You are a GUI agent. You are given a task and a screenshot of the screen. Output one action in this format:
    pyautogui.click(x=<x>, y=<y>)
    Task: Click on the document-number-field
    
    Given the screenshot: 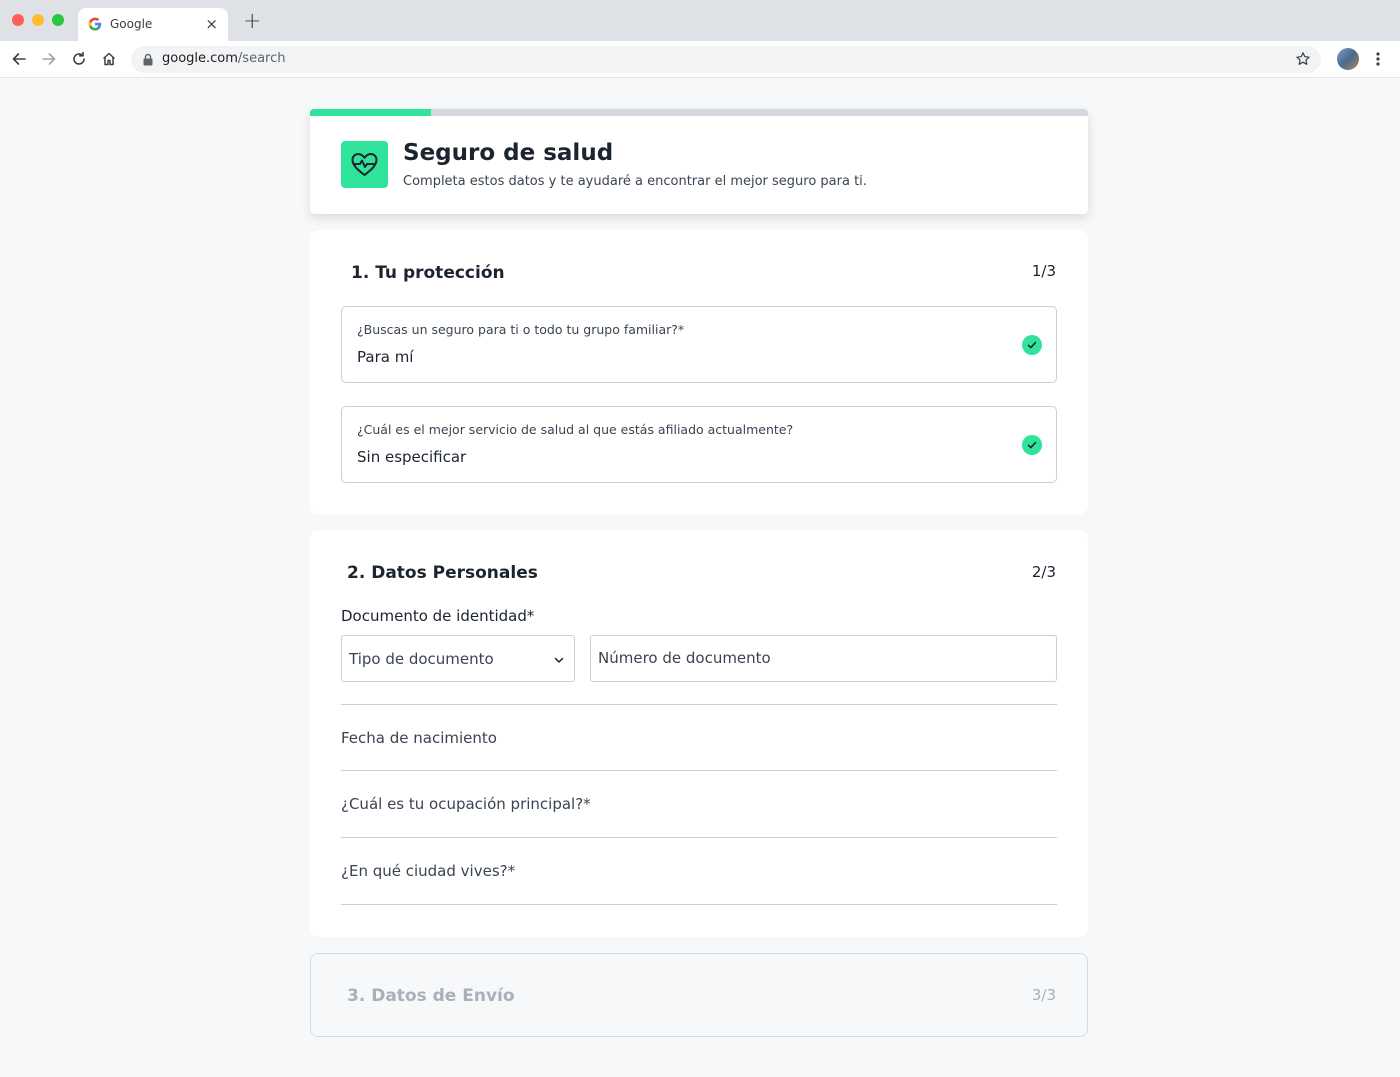 What is the action you would take?
    pyautogui.click(x=823, y=658)
    